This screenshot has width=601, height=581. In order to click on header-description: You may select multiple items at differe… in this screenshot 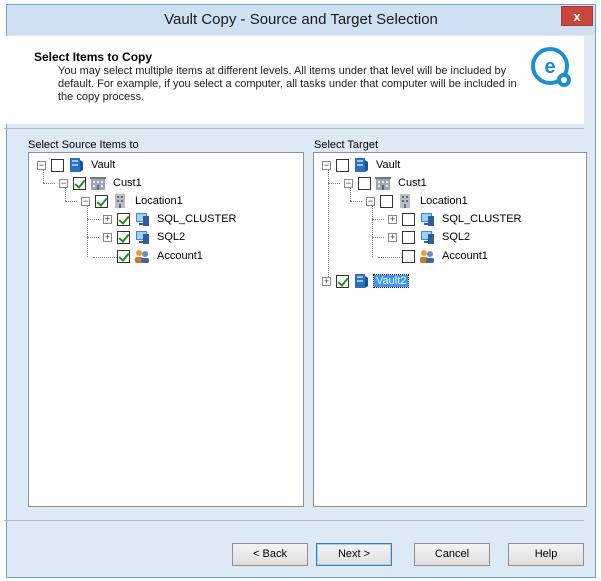, I will do `click(287, 84)`.